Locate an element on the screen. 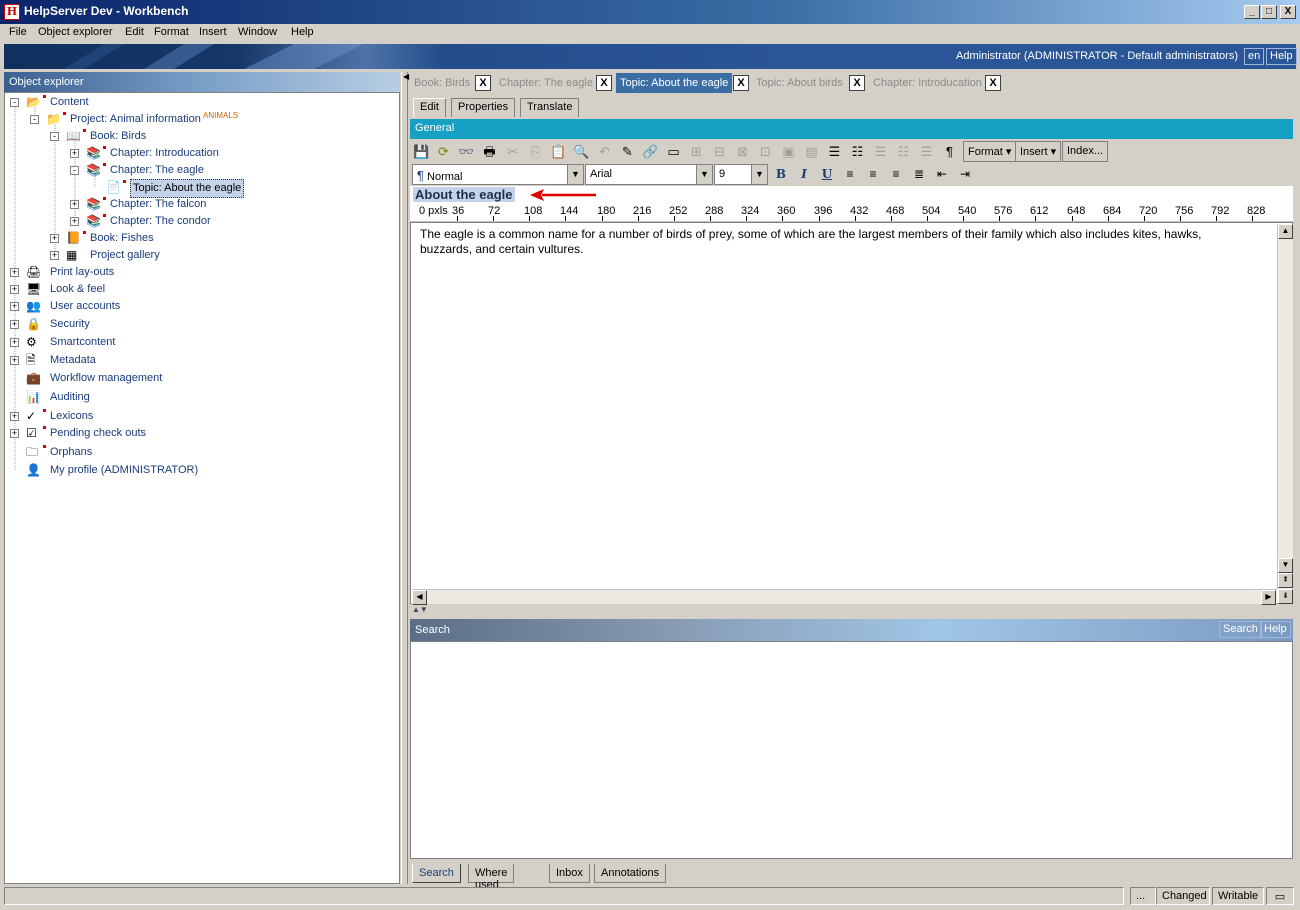 Image resolution: width=1300 pixels, height=910 pixels. close-tab-chapter-eagle-icon: X is located at coordinates (604, 83).